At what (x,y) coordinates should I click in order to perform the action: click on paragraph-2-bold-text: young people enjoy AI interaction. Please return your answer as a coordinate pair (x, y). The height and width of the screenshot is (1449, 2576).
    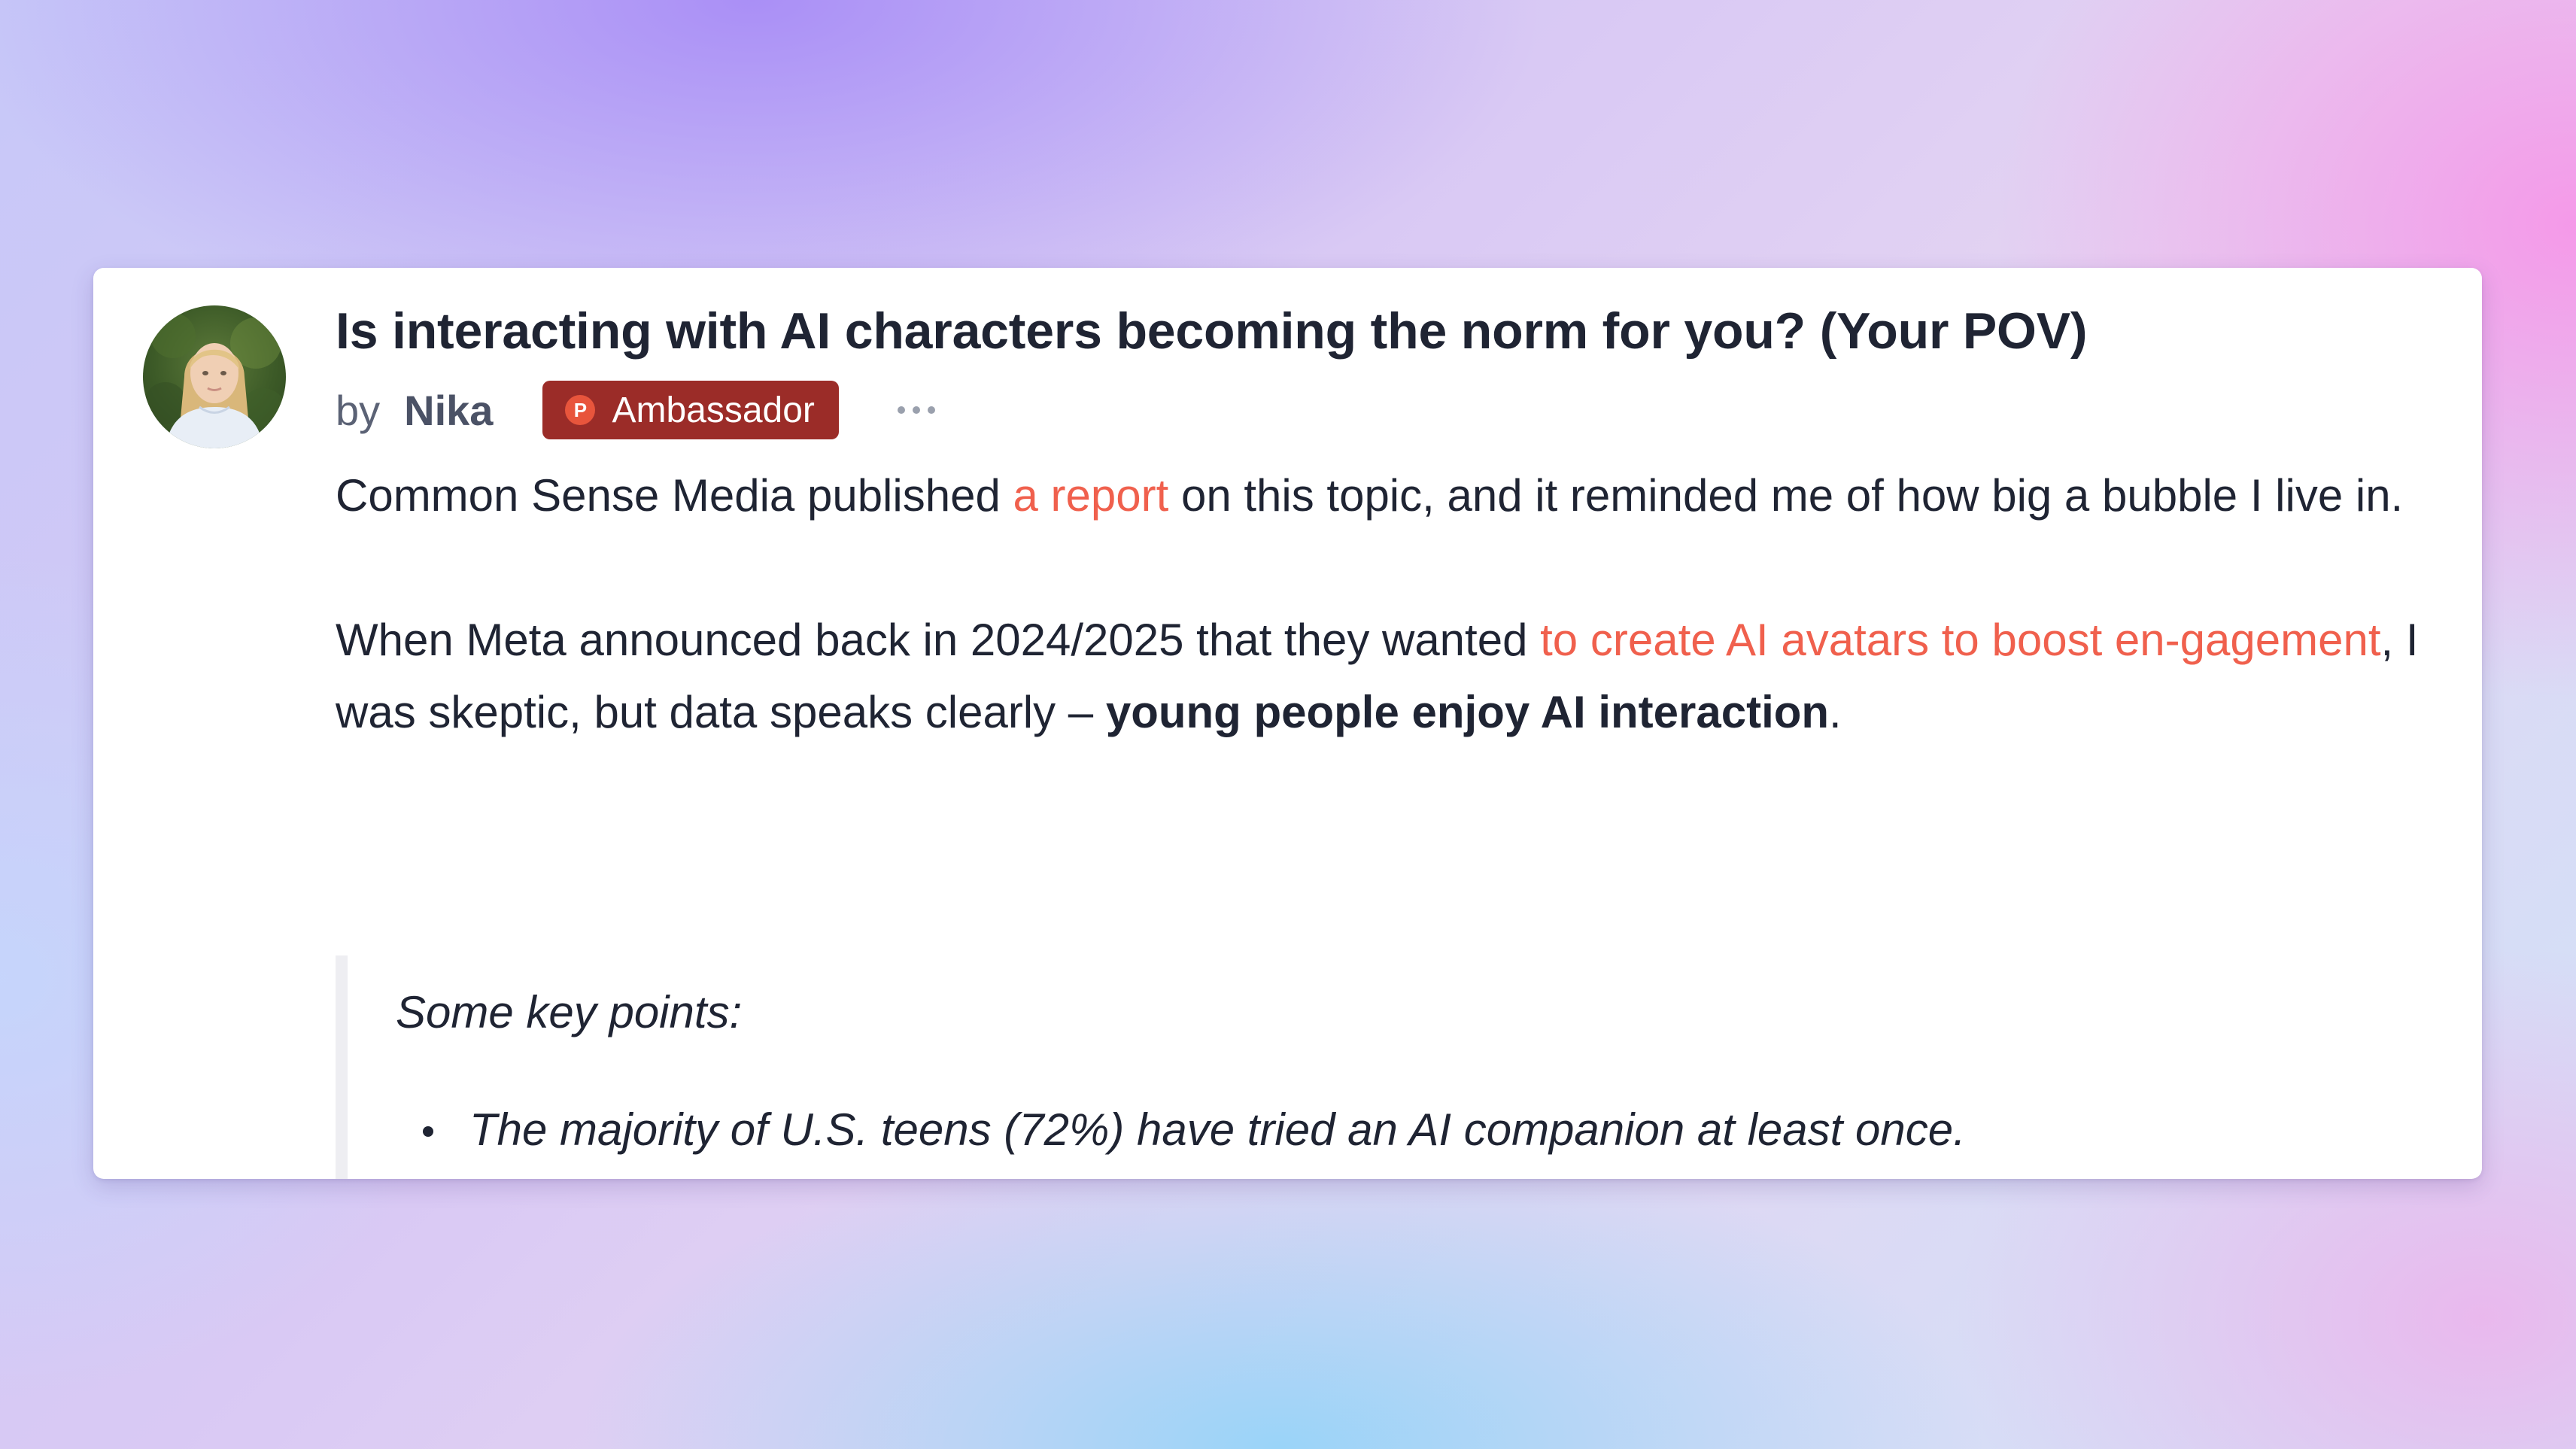
    Looking at the image, I should click on (1468, 712).